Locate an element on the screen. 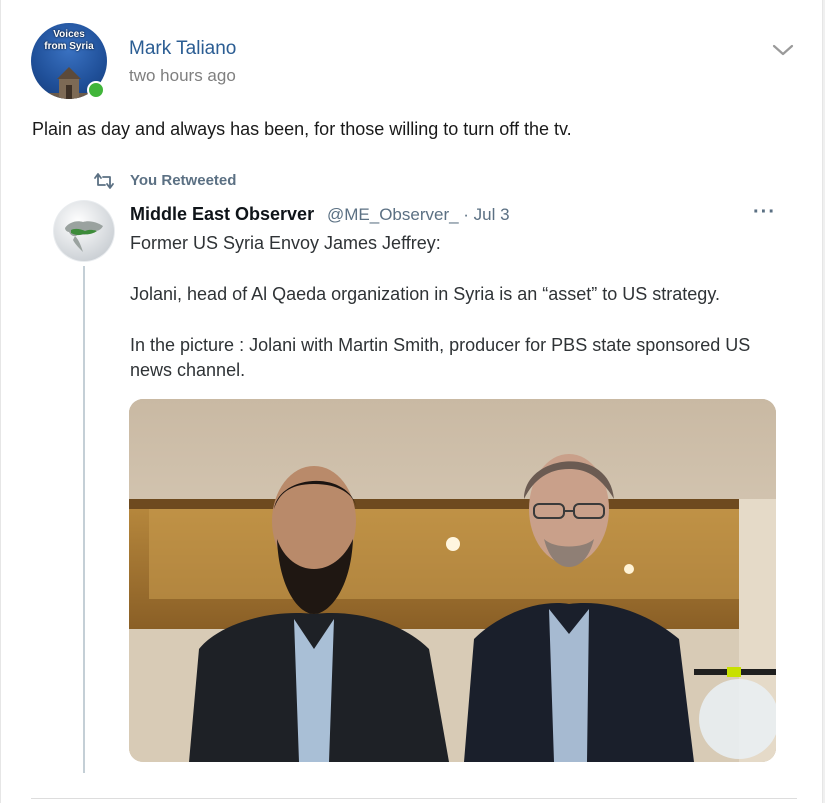  avatar-text-line2: from Syria is located at coordinates (69, 46).